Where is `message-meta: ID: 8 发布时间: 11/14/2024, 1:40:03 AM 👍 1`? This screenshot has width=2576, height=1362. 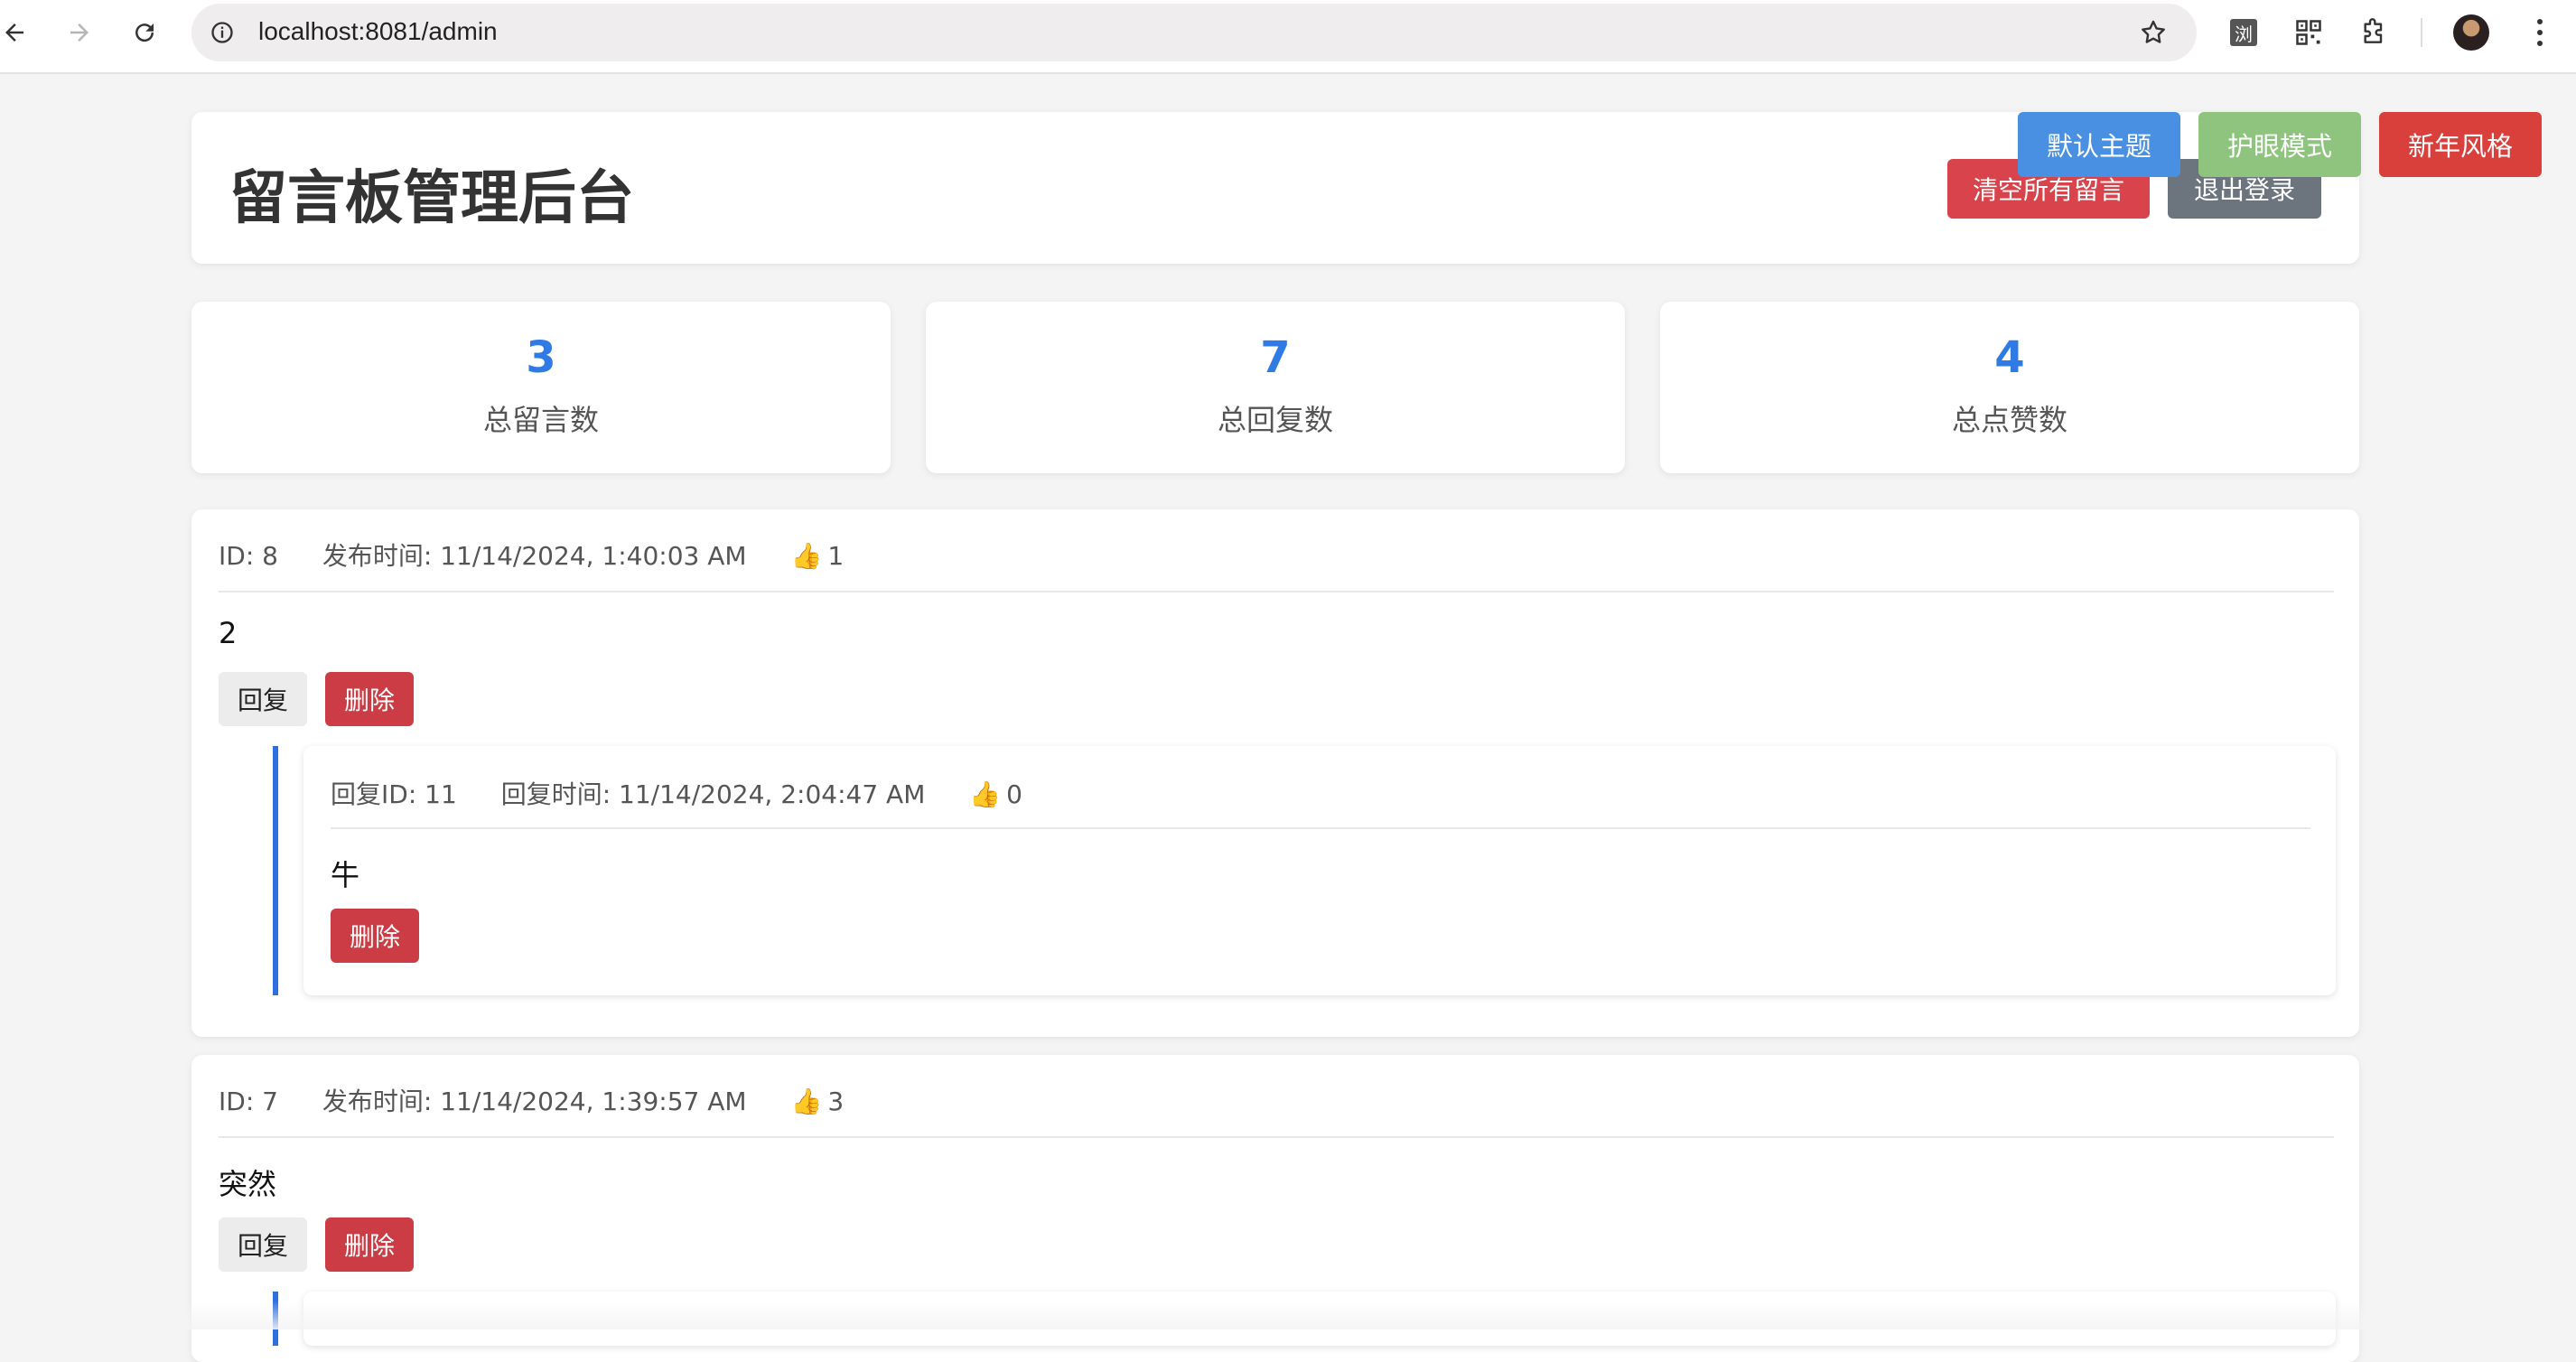 message-meta: ID: 8 发布时间: 11/14/2024, 1:40:03 AM 👍 1 is located at coordinates (549, 554).